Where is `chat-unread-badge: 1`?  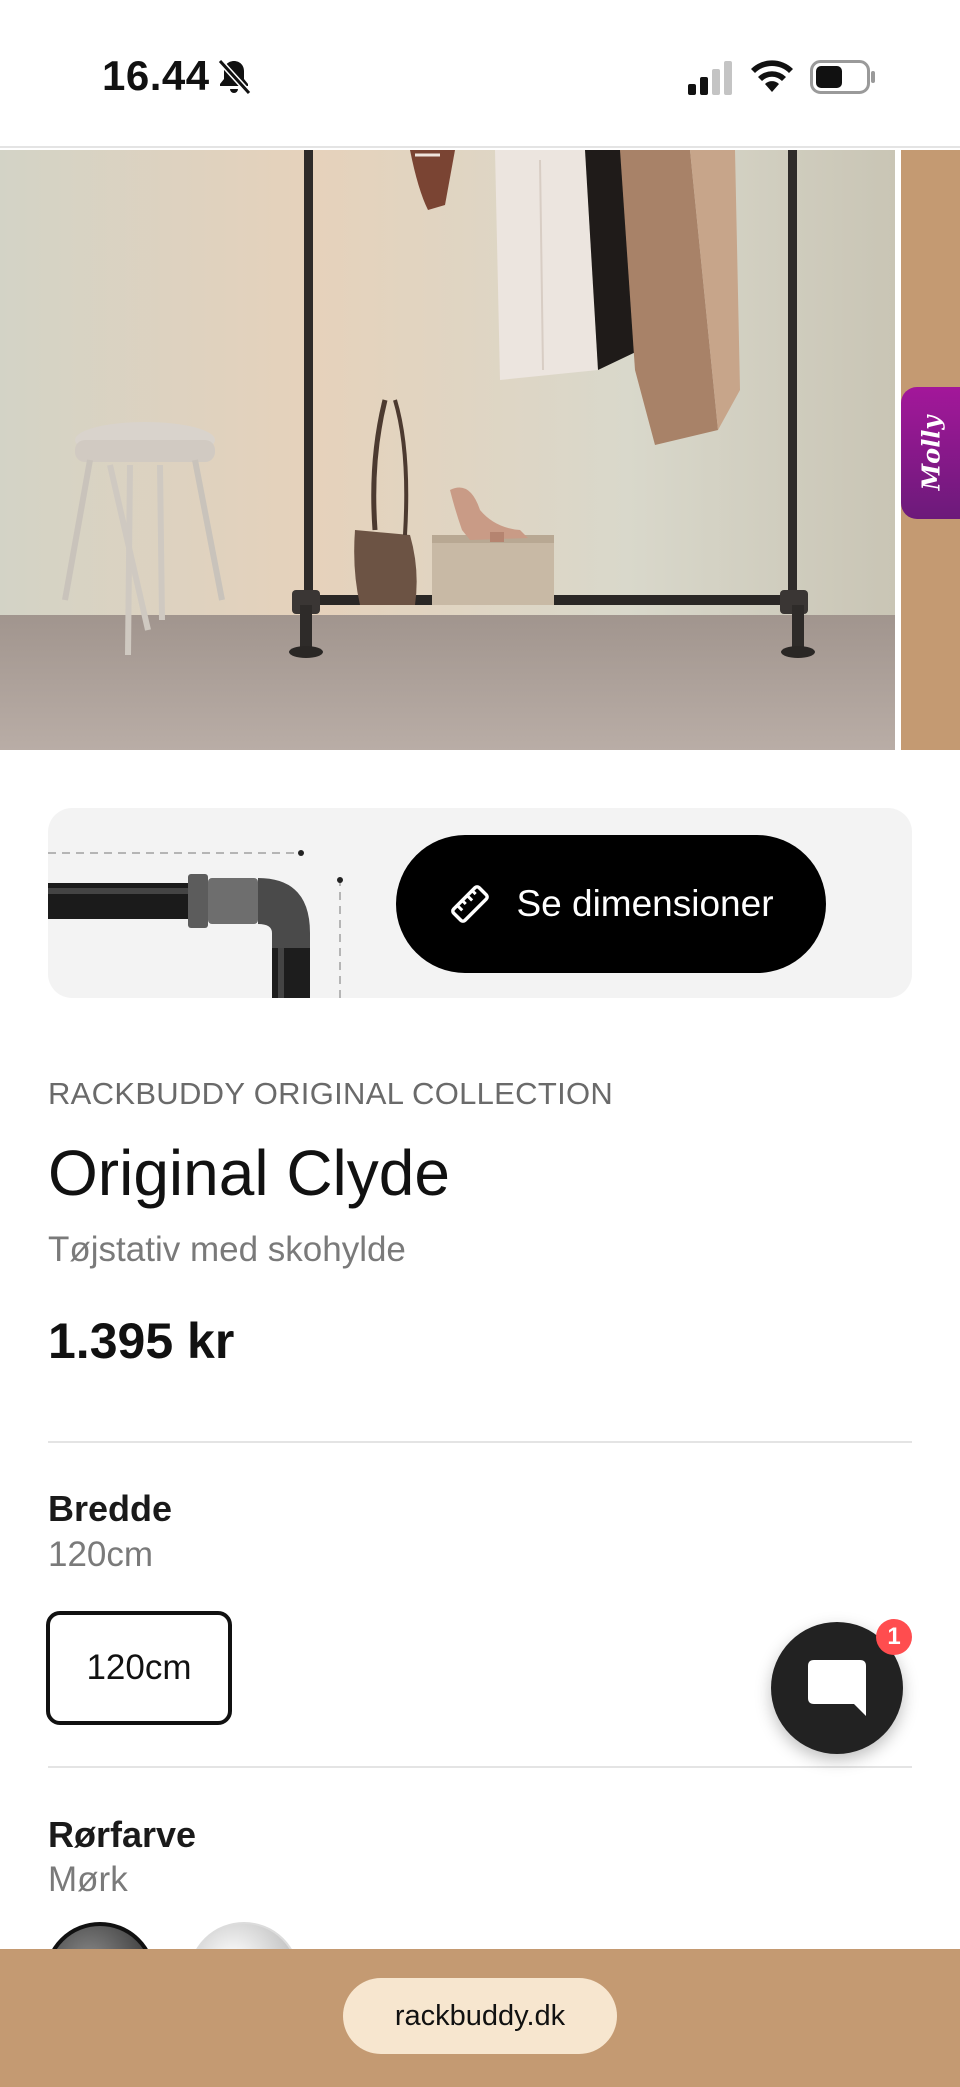 chat-unread-badge: 1 is located at coordinates (894, 1637).